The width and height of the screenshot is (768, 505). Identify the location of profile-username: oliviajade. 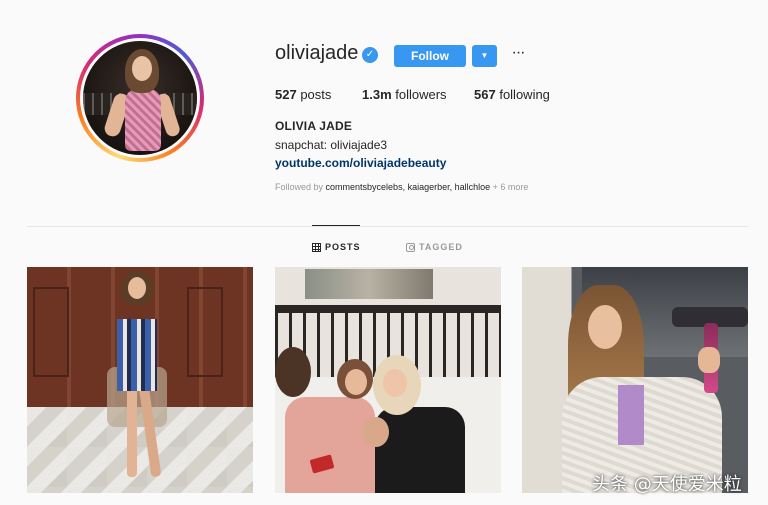
(317, 53).